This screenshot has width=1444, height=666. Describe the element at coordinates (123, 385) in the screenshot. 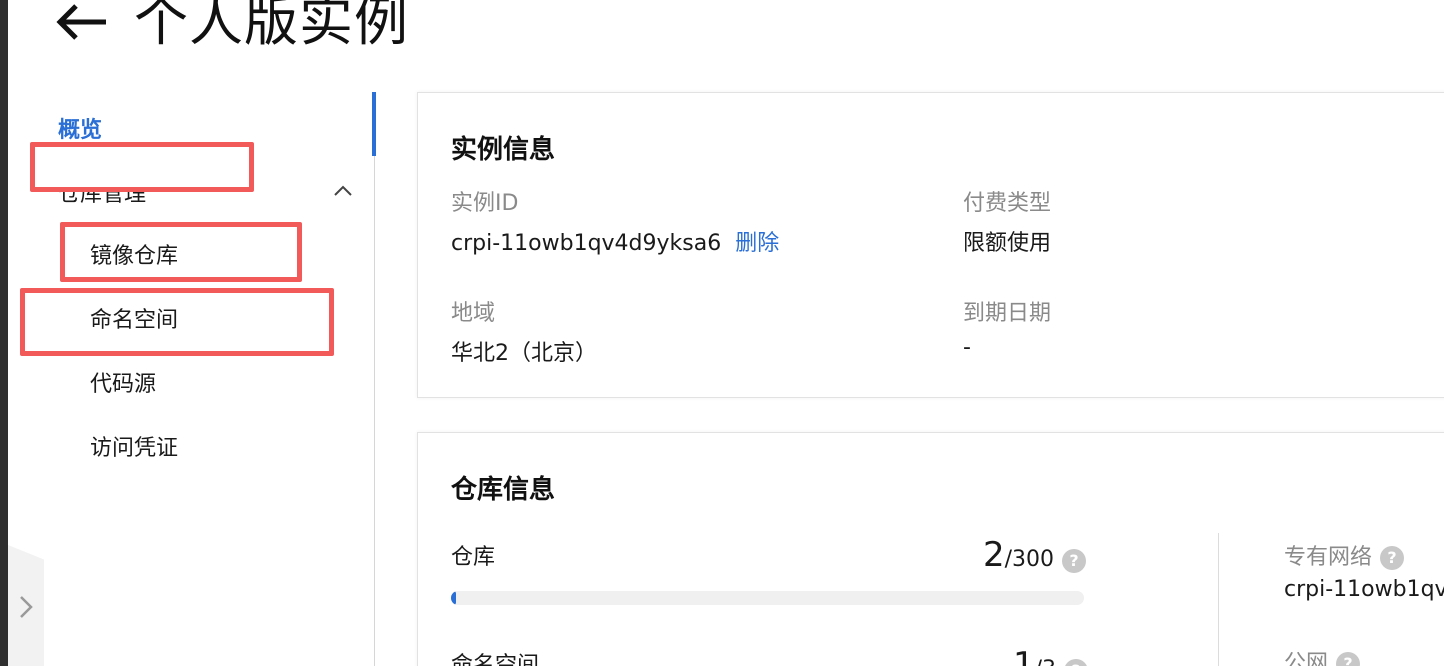

I see `sidebar-item-code-source: 代码源` at that location.